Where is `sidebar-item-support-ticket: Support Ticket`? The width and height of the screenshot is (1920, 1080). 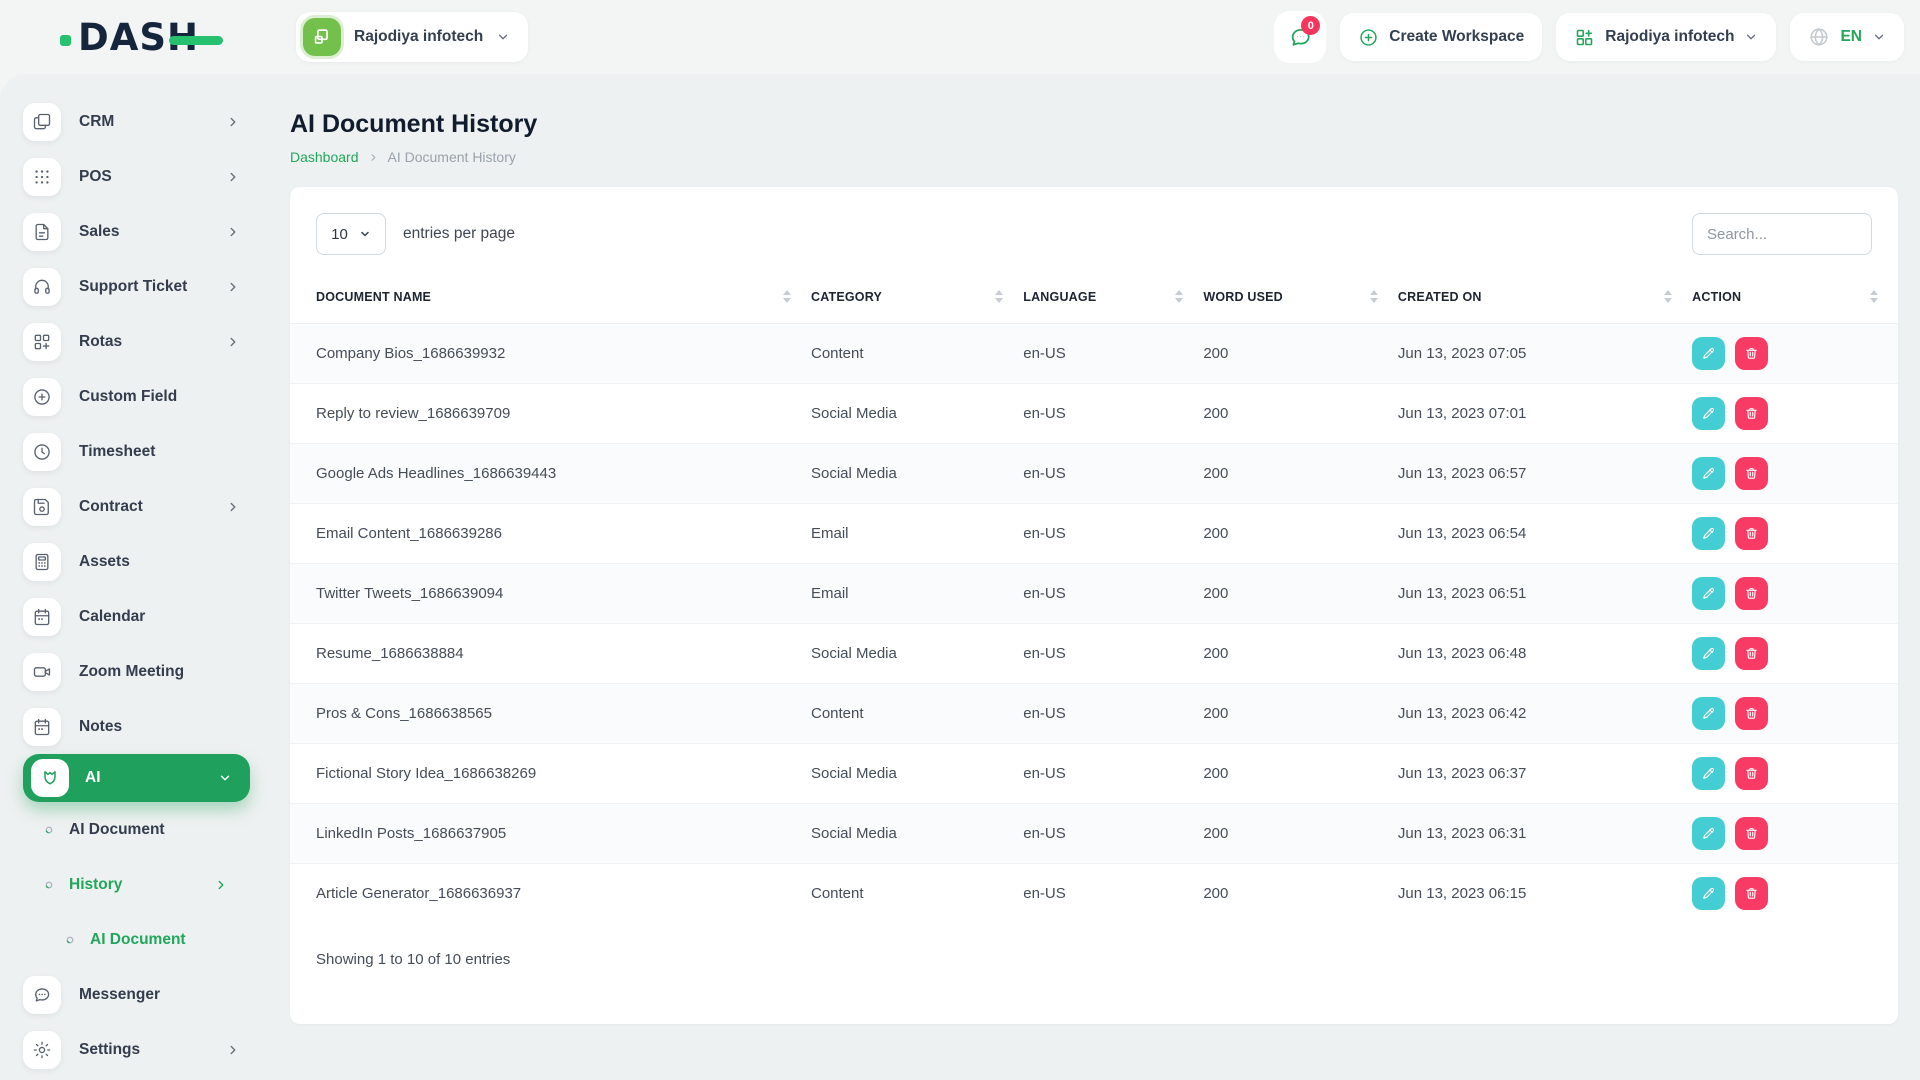
sidebar-item-support-ticket: Support Ticket is located at coordinates (130, 286).